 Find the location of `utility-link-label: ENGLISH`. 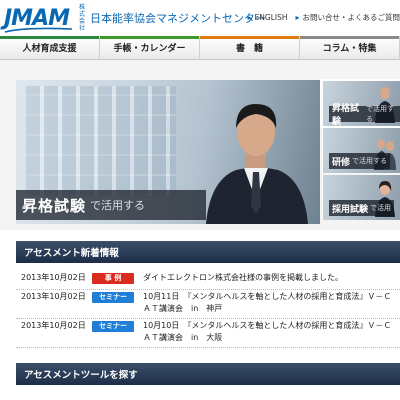

utility-link-label: ENGLISH is located at coordinates (271, 17).